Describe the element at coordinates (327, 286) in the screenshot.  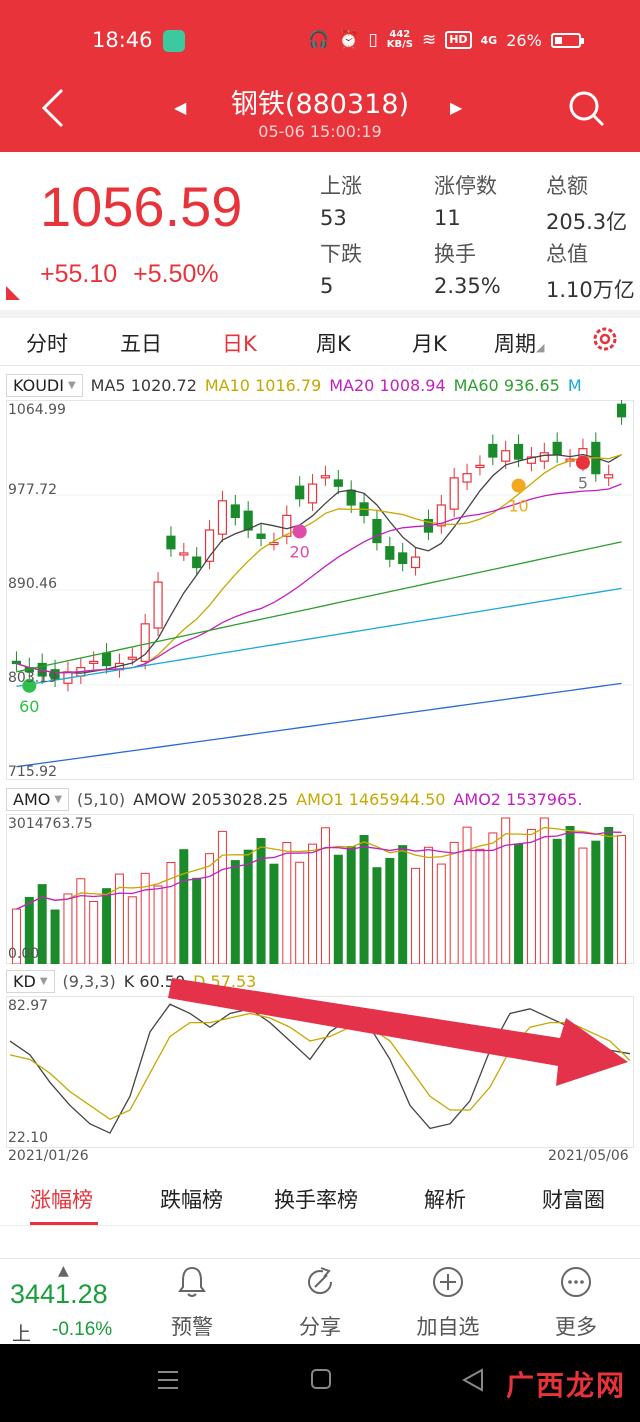
I see `stat-value: 5` at that location.